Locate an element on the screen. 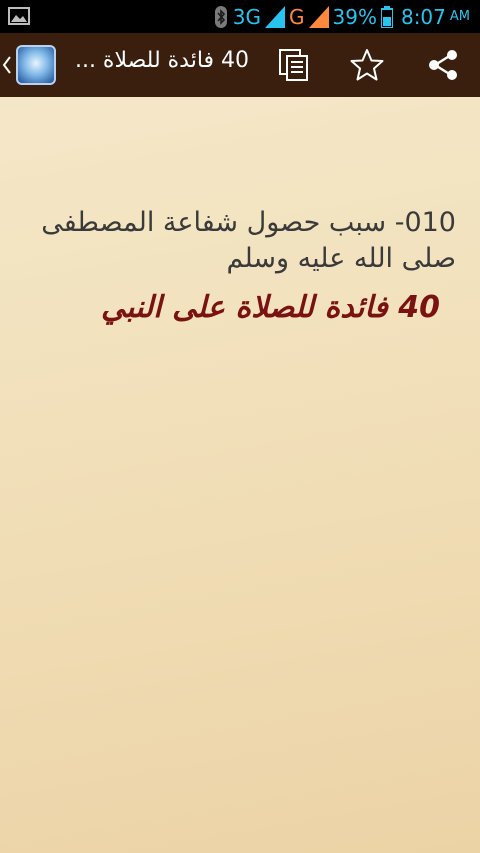 The image size is (480, 853). image-notification-icon is located at coordinates (19, 16).